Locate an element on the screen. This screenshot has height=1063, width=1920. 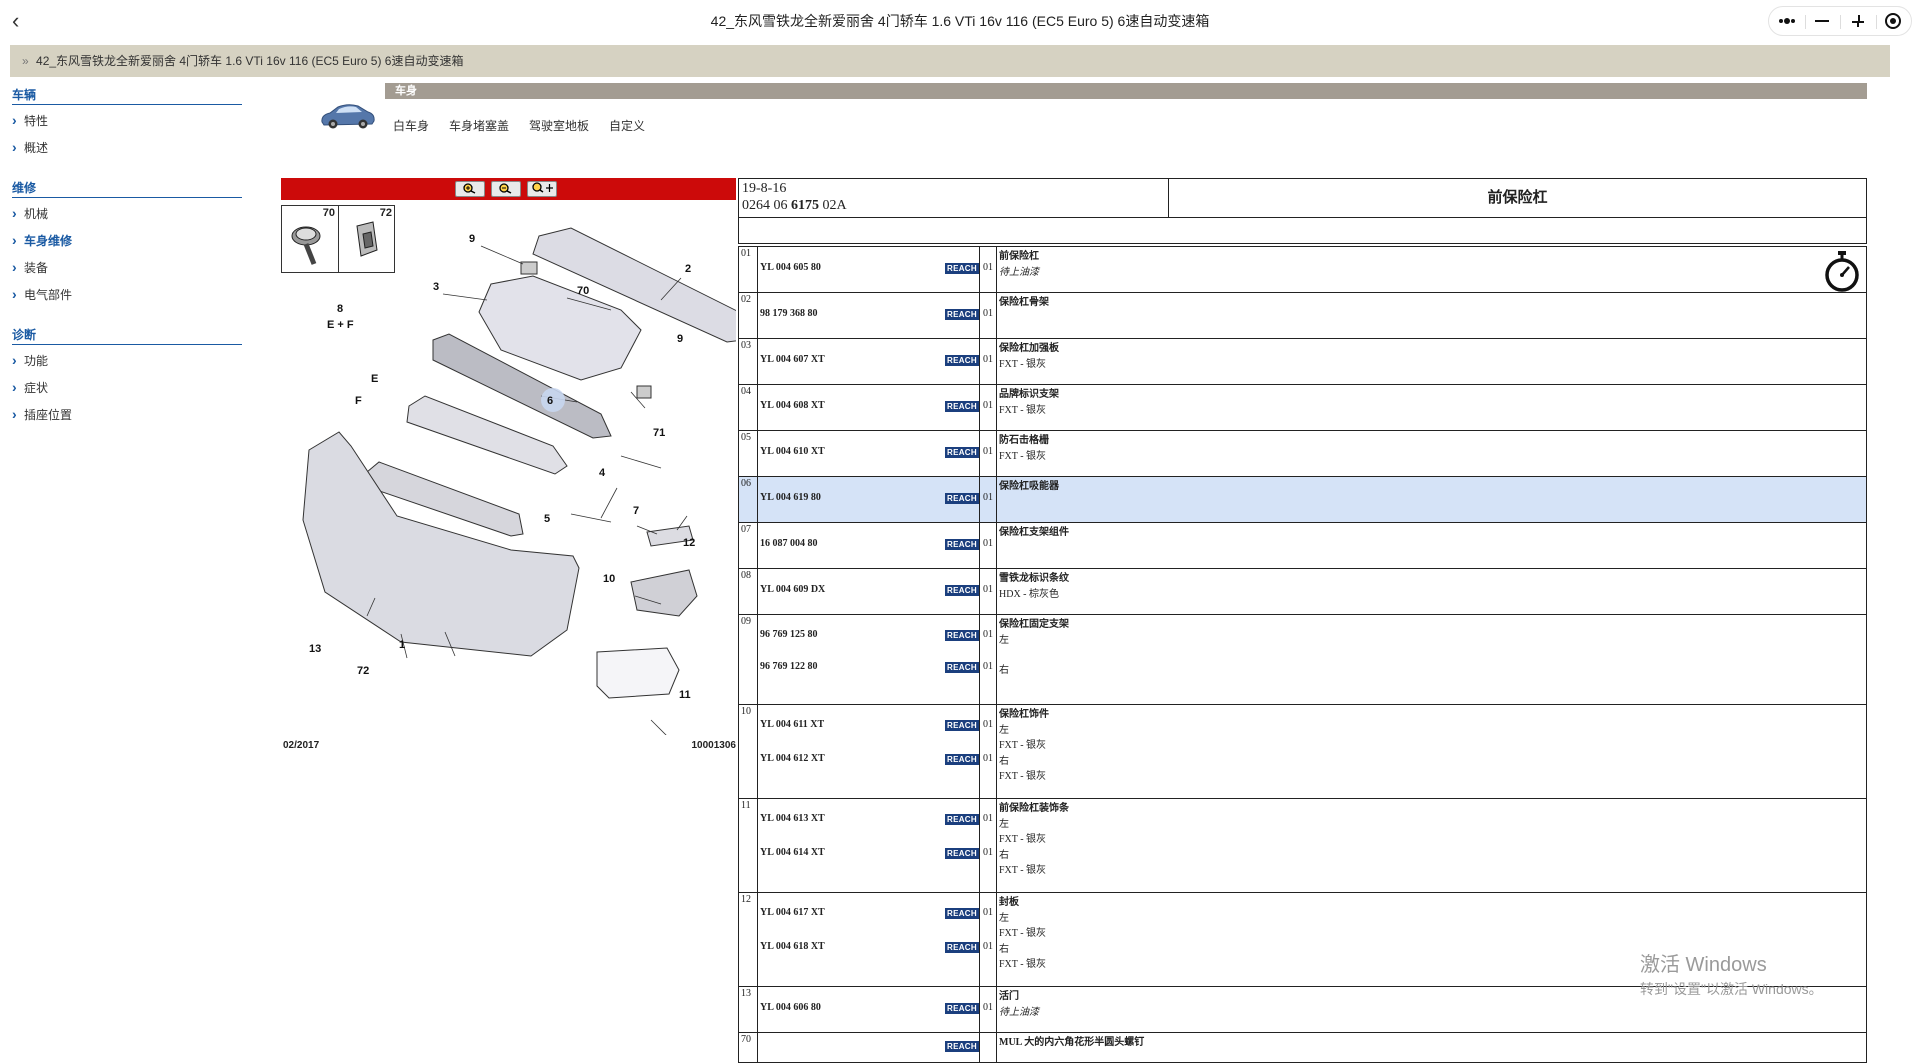
part-number: YL 004 611 XT is located at coordinates (792, 724).